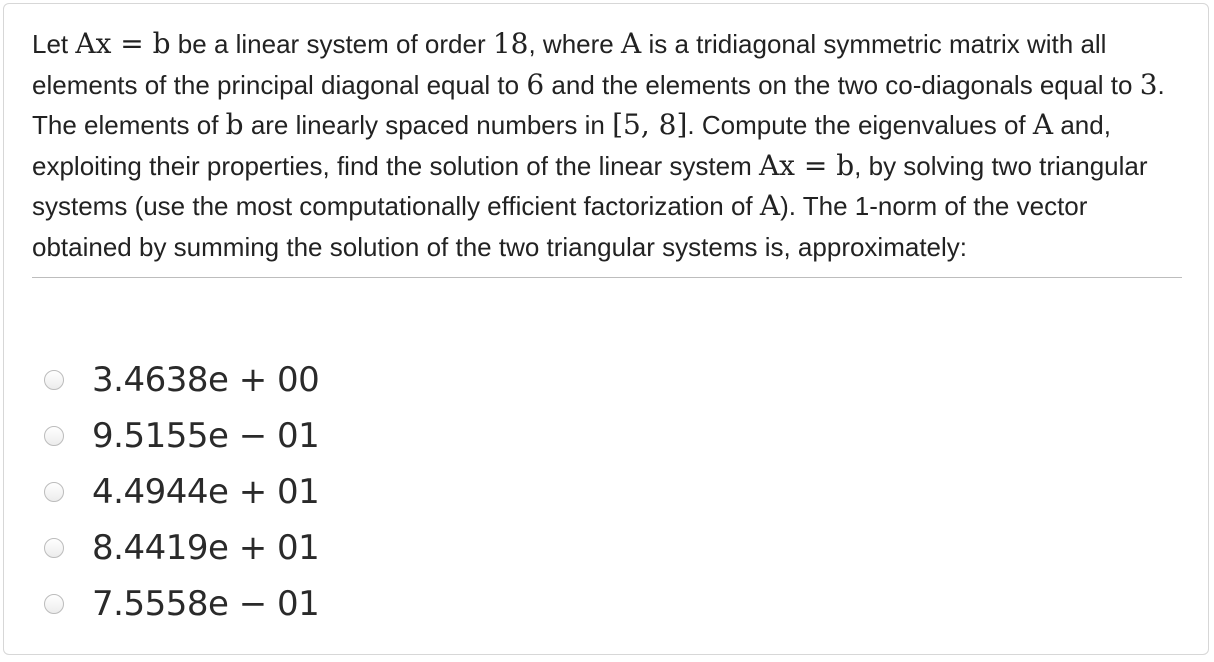 The width and height of the screenshot is (1214, 662). I want to click on answer-option: 8.4419e + 01, so click(182, 548).